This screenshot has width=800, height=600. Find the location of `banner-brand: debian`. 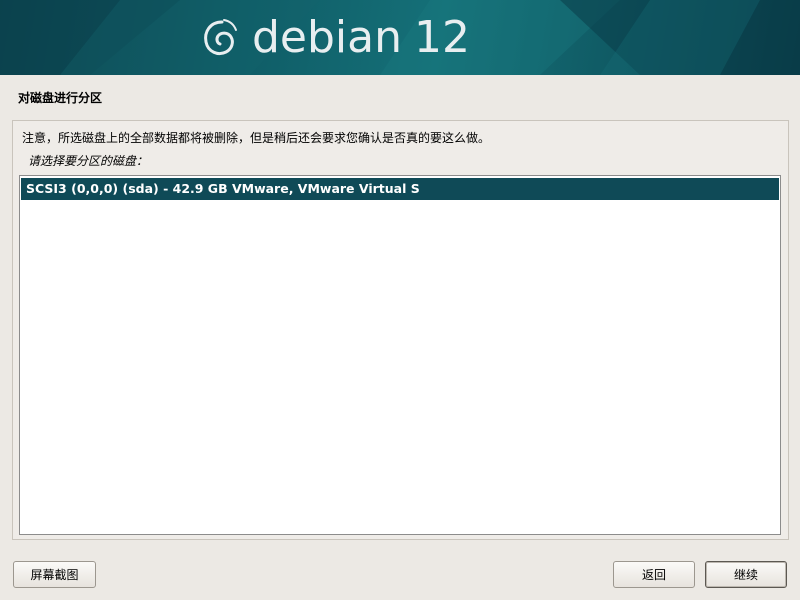

banner-brand: debian is located at coordinates (327, 37).